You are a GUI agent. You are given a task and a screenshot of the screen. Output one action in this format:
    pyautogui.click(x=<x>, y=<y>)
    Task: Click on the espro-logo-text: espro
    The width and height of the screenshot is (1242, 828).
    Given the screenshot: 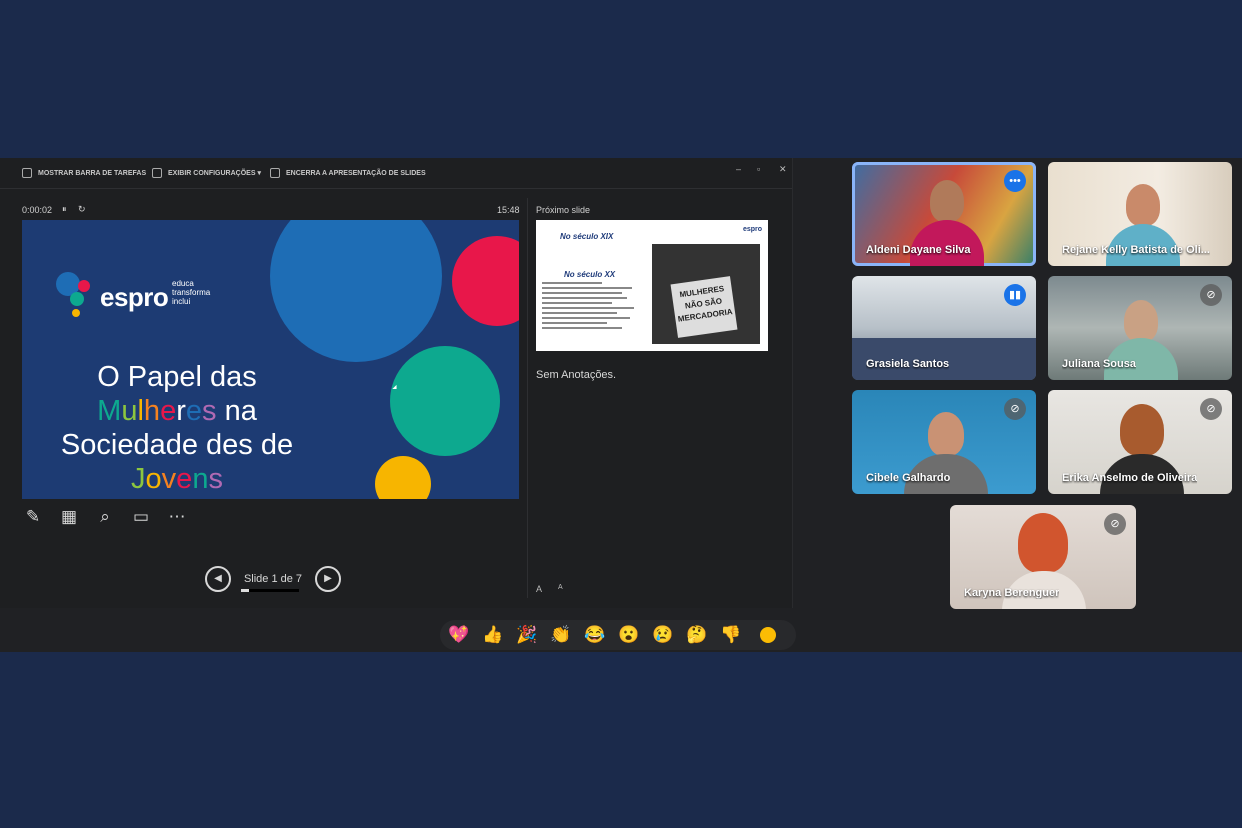 What is the action you would take?
    pyautogui.click(x=134, y=297)
    